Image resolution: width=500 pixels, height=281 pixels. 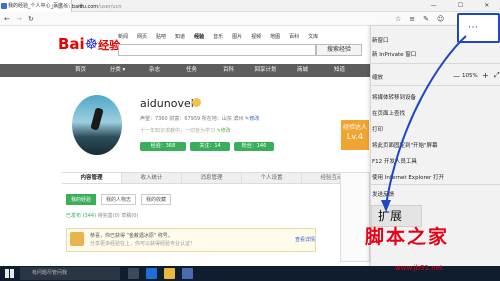 What do you see at coordinates (419, 268) in the screenshot?
I see `watermark-url: www.jb51.net` at bounding box center [419, 268].